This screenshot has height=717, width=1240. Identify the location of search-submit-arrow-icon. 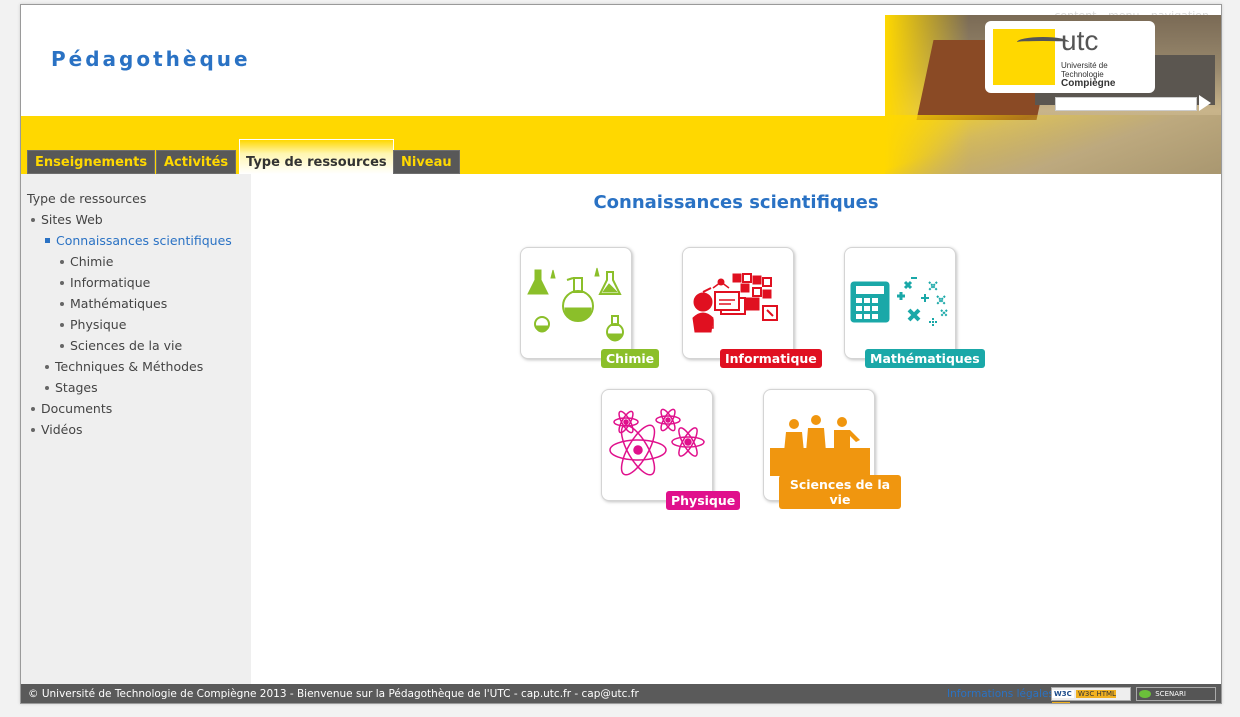
(1205, 103).